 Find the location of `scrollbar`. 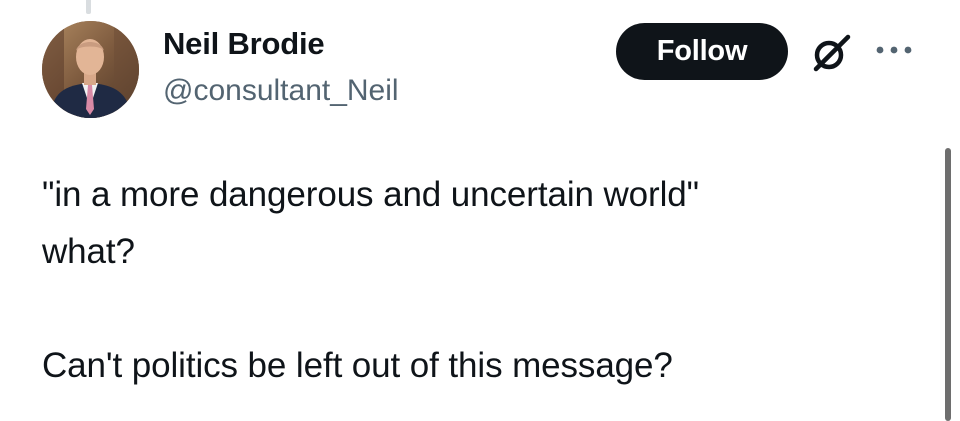

scrollbar is located at coordinates (948, 284).